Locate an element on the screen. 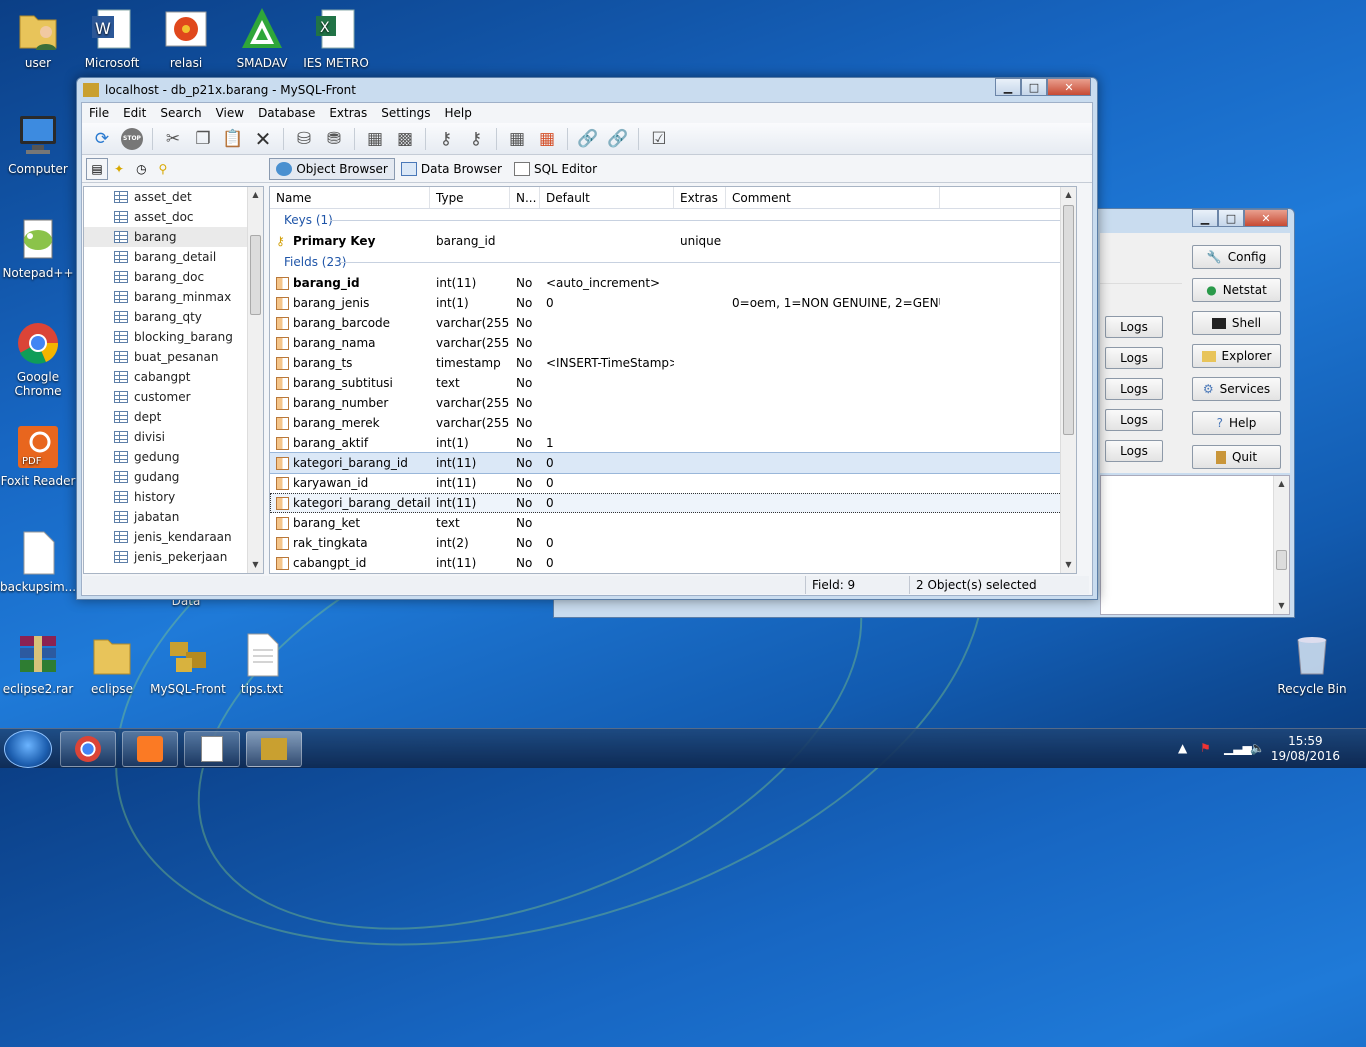 The width and height of the screenshot is (1366, 1047). taskbar-notepadpp is located at coordinates (212, 749).